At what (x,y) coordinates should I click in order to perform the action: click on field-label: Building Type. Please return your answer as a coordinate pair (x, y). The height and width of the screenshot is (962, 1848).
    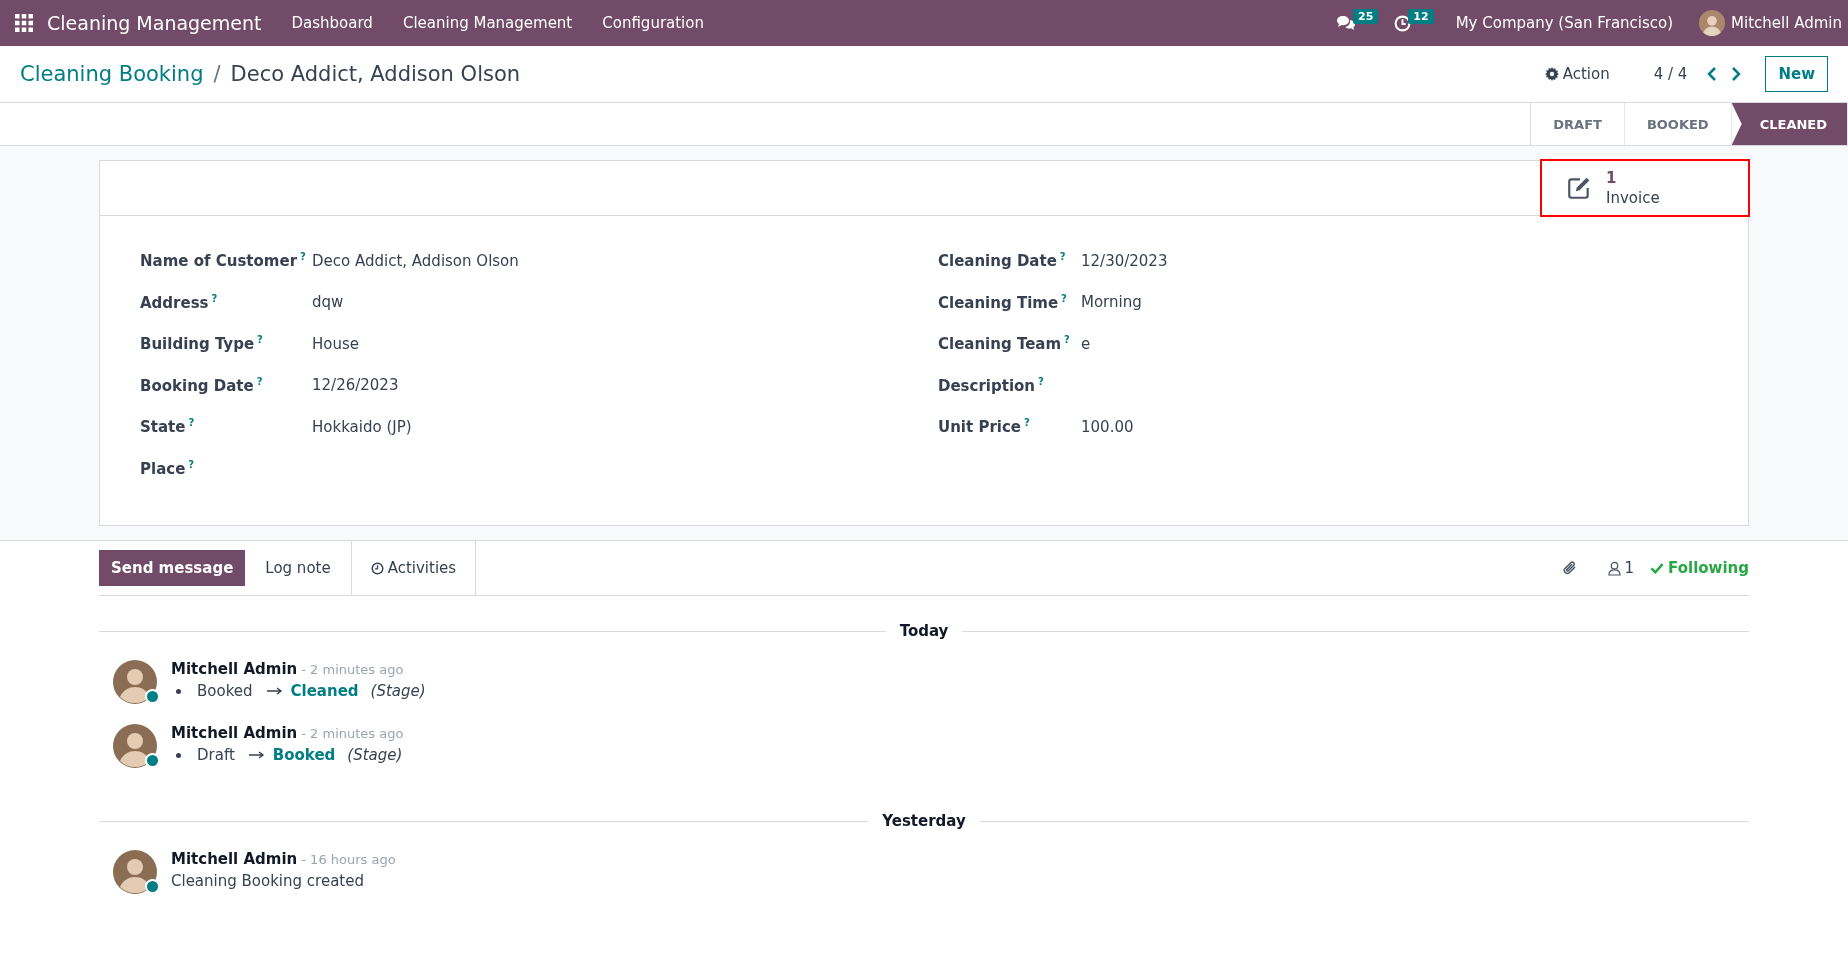
    Looking at the image, I should click on (197, 344).